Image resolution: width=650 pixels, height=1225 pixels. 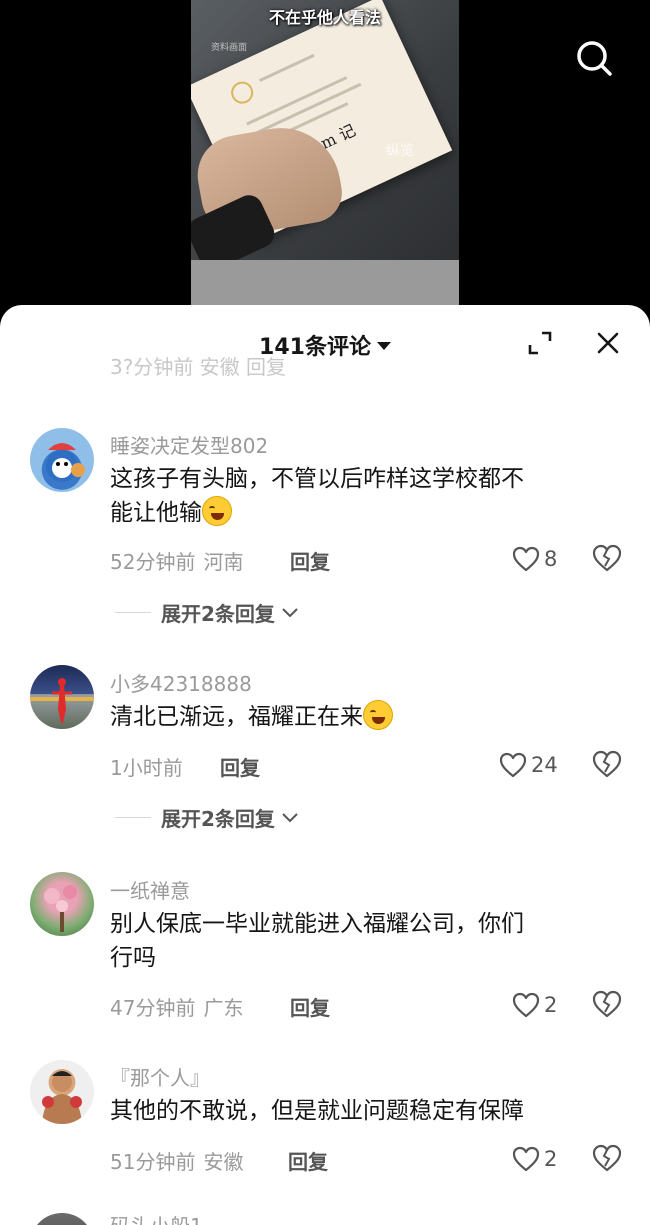 I want to click on comment-item: 一纸禅意 别人保底一毕业就能进入福耀公司，你们 行吗 47分钟前 广东 回复 2, so click(x=325, y=945).